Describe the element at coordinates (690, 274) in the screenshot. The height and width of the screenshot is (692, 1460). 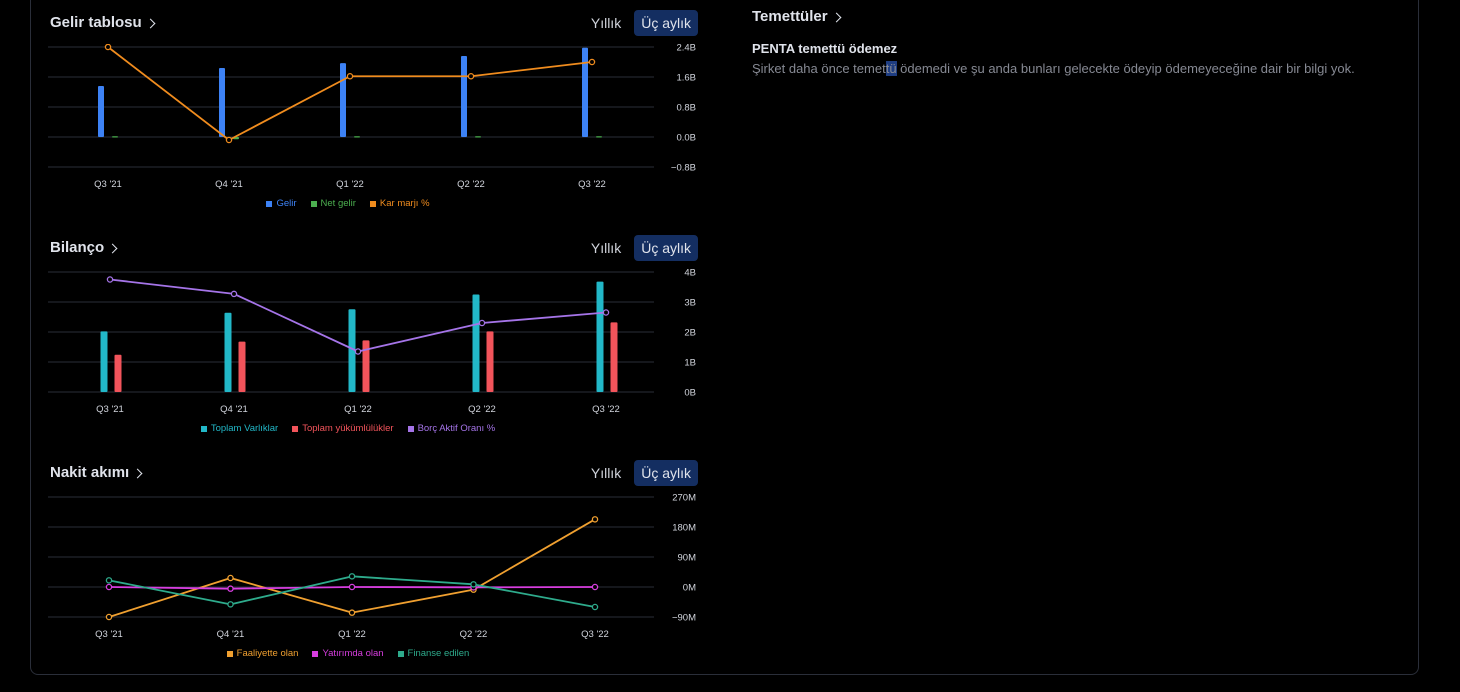
I see `y-tick-label: 4B` at that location.